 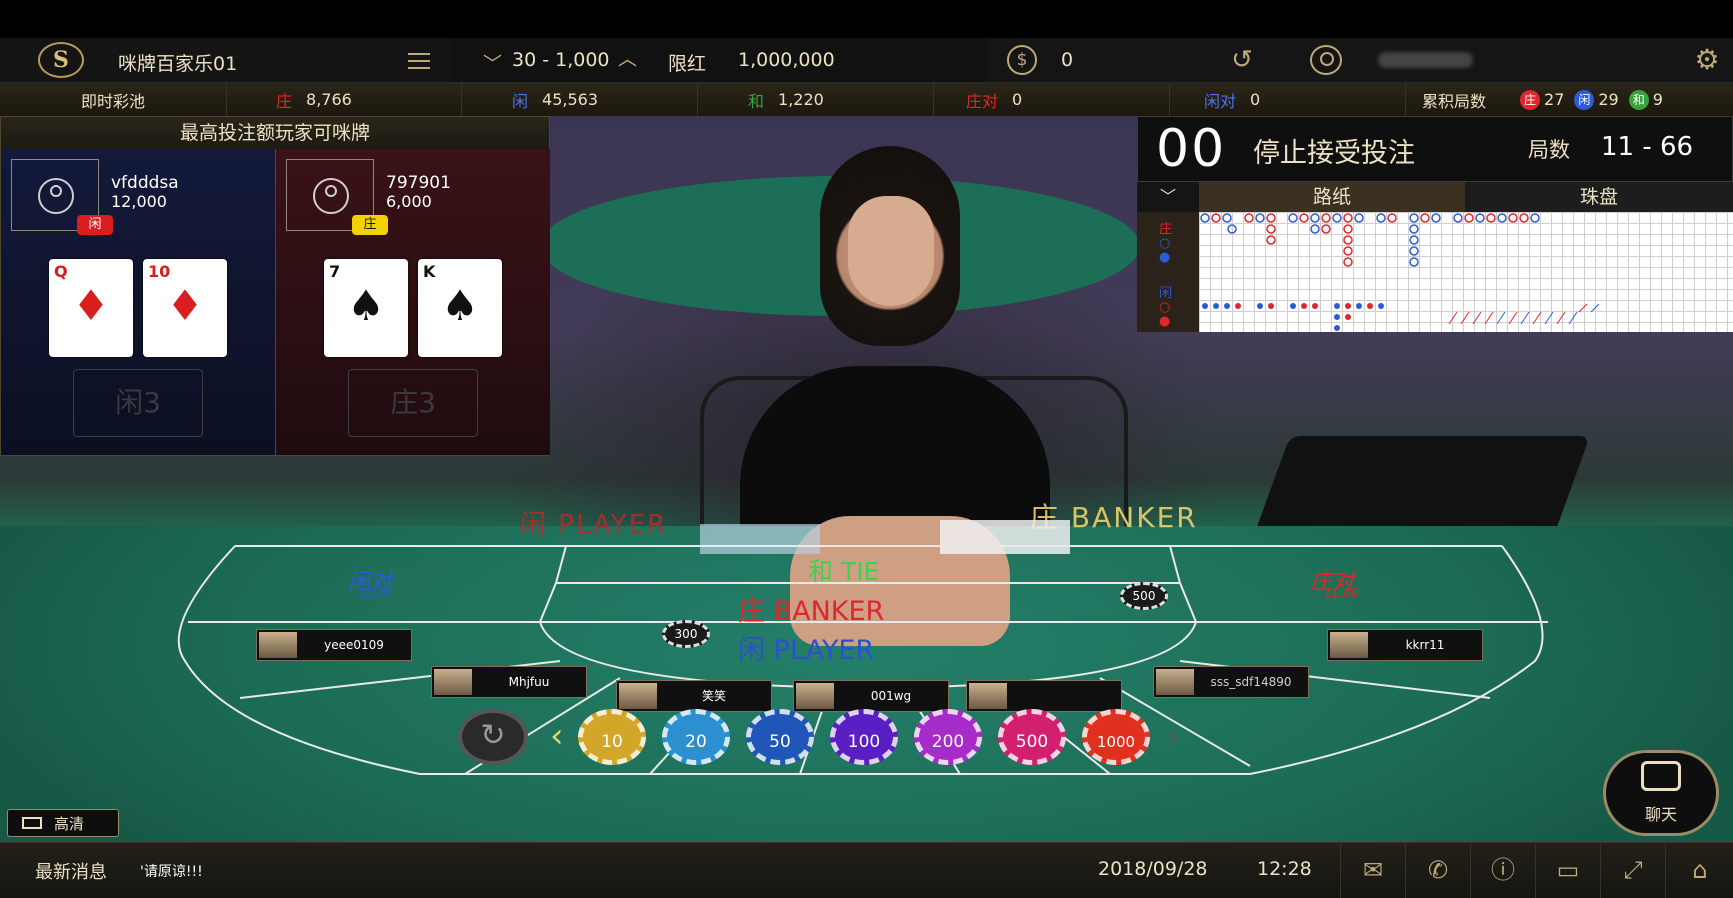 What do you see at coordinates (1165, 227) in the screenshot?
I see `road-side-banker: 庄` at bounding box center [1165, 227].